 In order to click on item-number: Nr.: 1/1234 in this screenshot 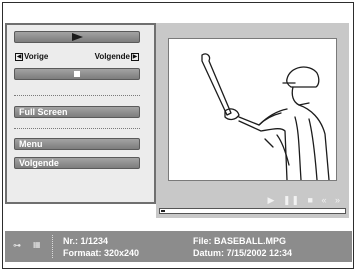, I will do `click(86, 241)`.